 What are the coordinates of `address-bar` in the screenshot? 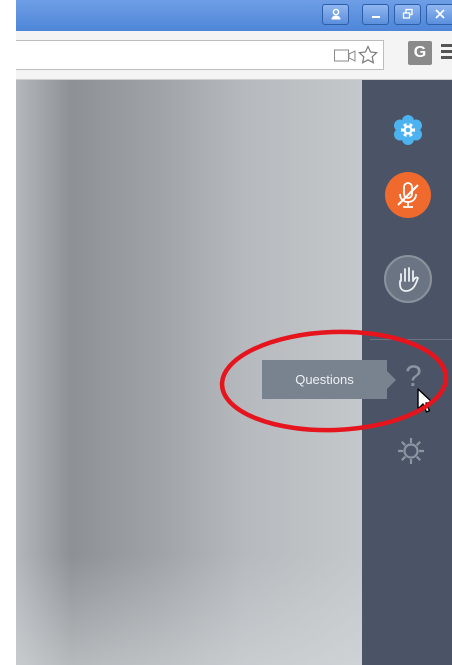 It's located at (200, 55).